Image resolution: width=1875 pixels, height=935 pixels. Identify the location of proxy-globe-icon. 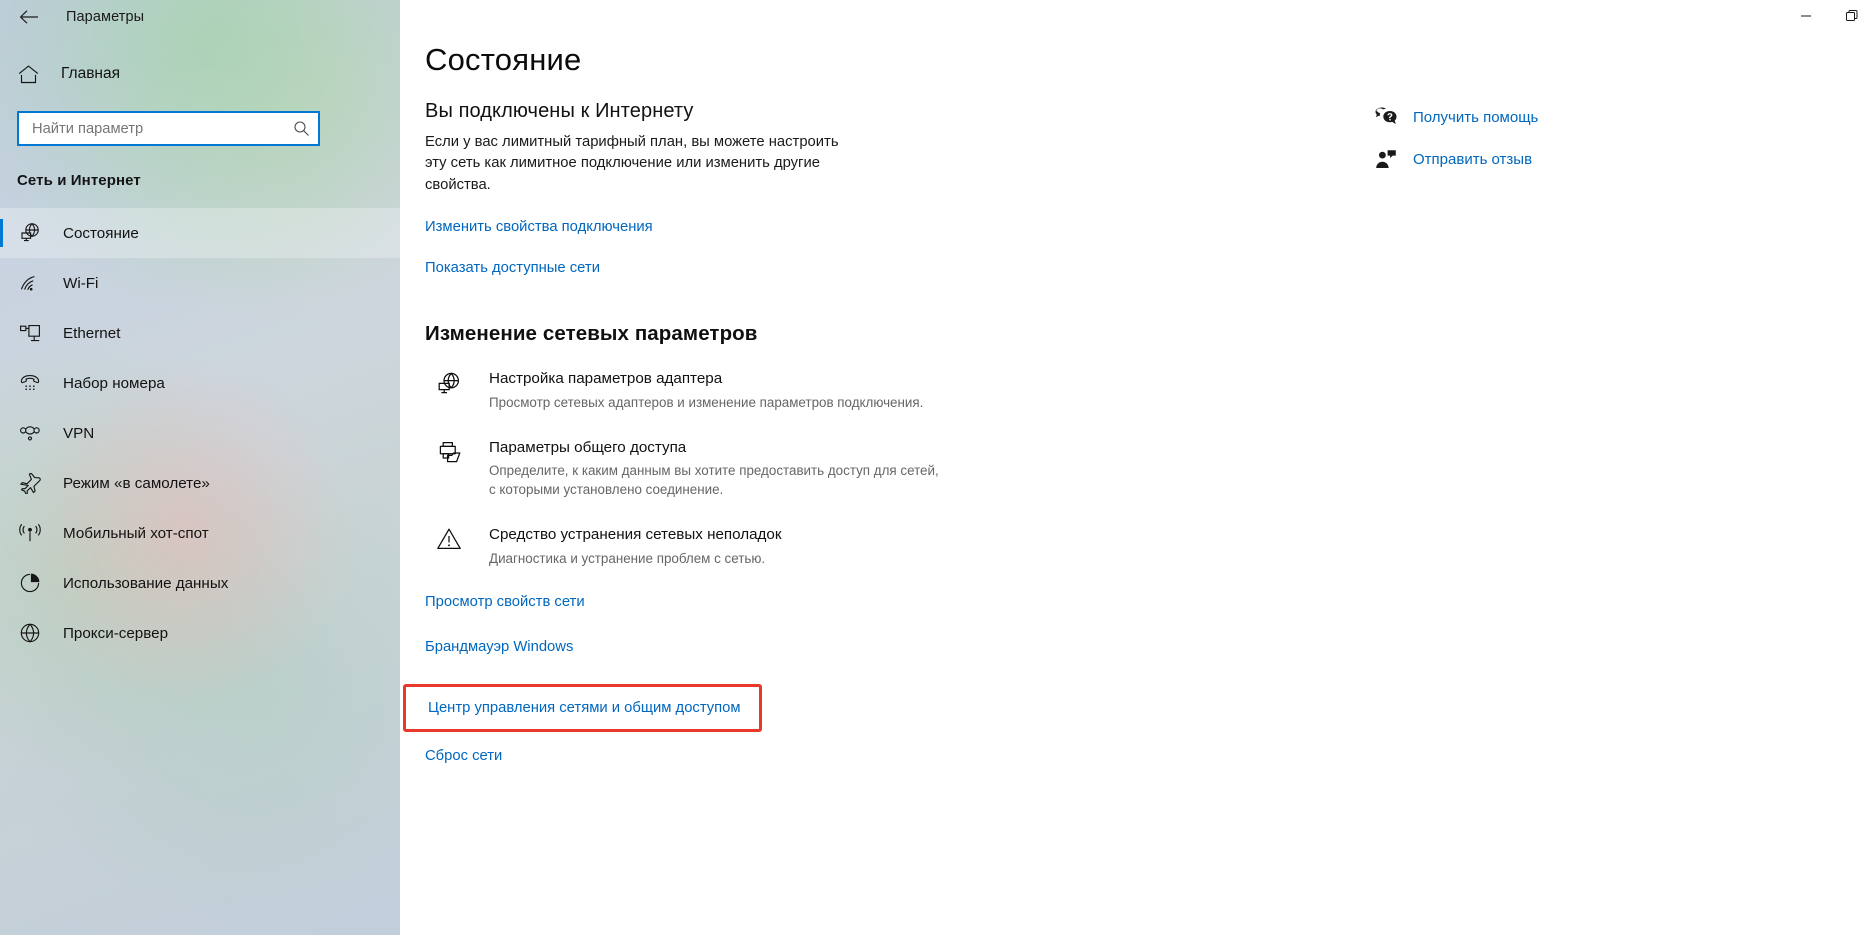
(29, 633).